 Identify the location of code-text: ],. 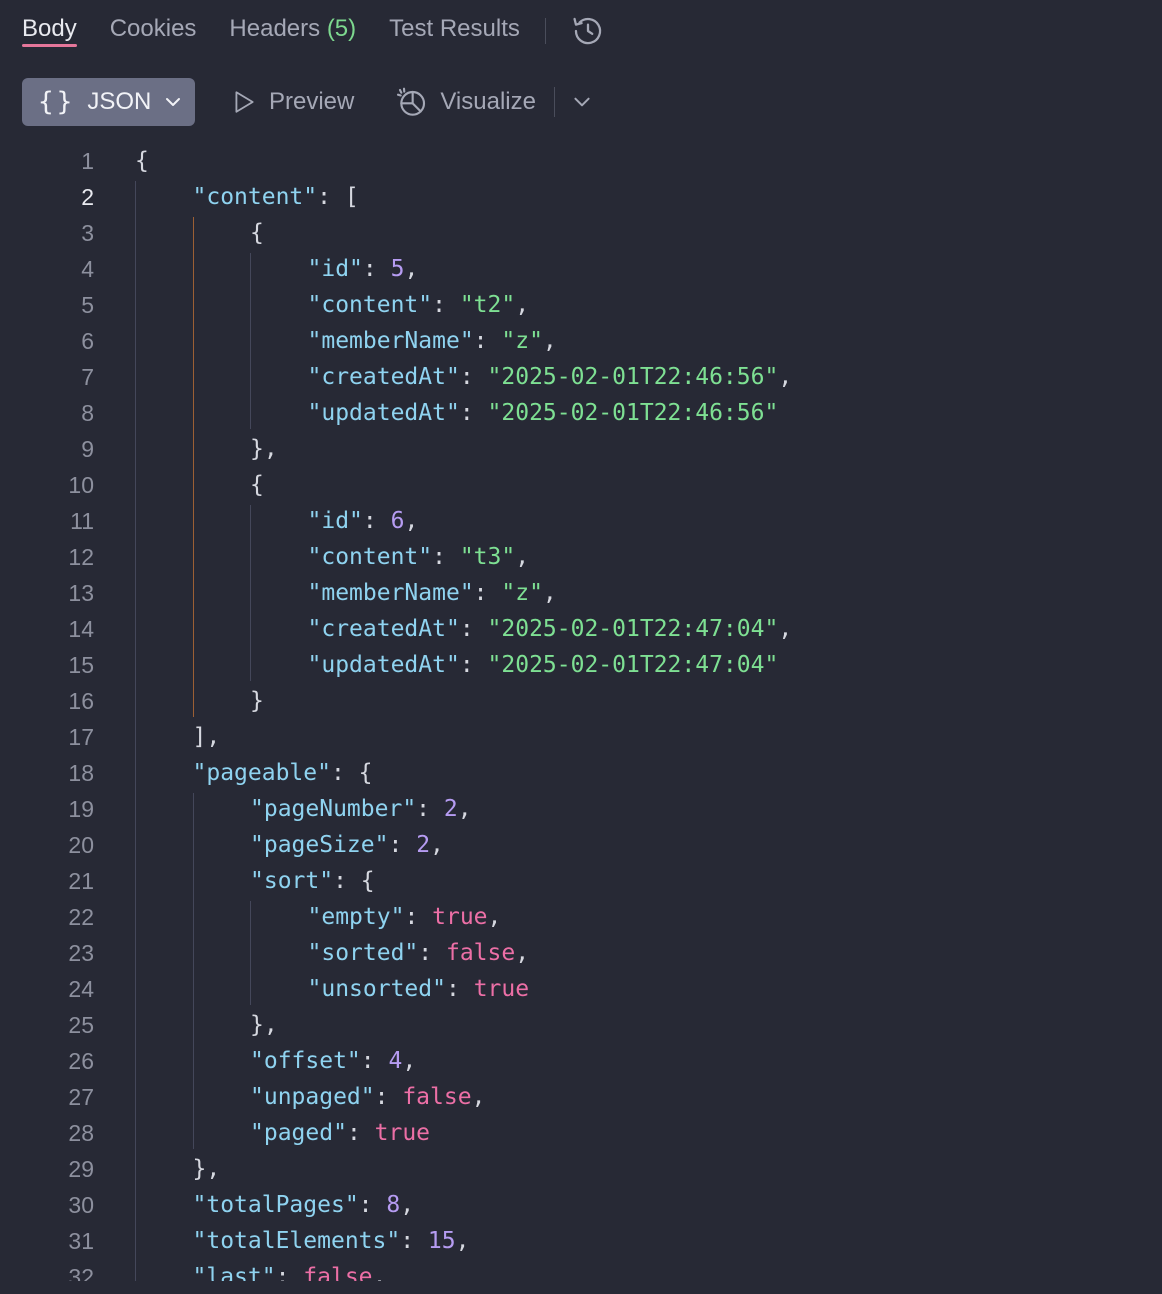
(207, 737).